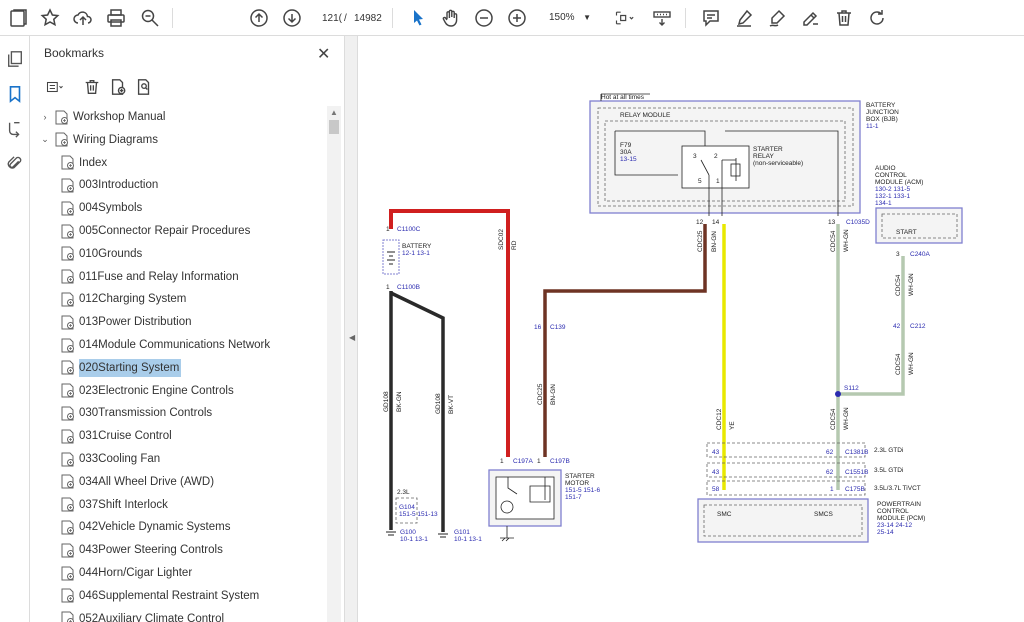 The image size is (1024, 622). I want to click on bookmark-group: › Workshop Manual, so click(102, 117).